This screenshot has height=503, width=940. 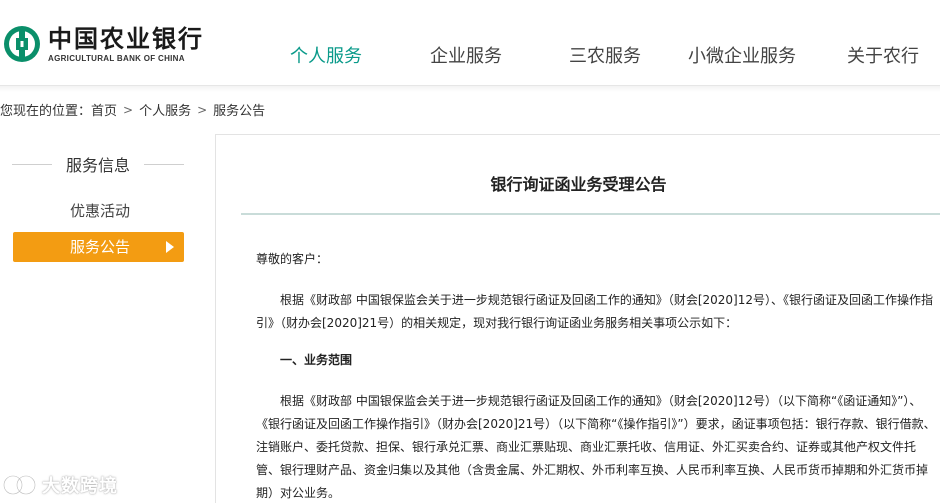 What do you see at coordinates (104, 111) in the screenshot?
I see `breadcrumb-home: 首页` at bounding box center [104, 111].